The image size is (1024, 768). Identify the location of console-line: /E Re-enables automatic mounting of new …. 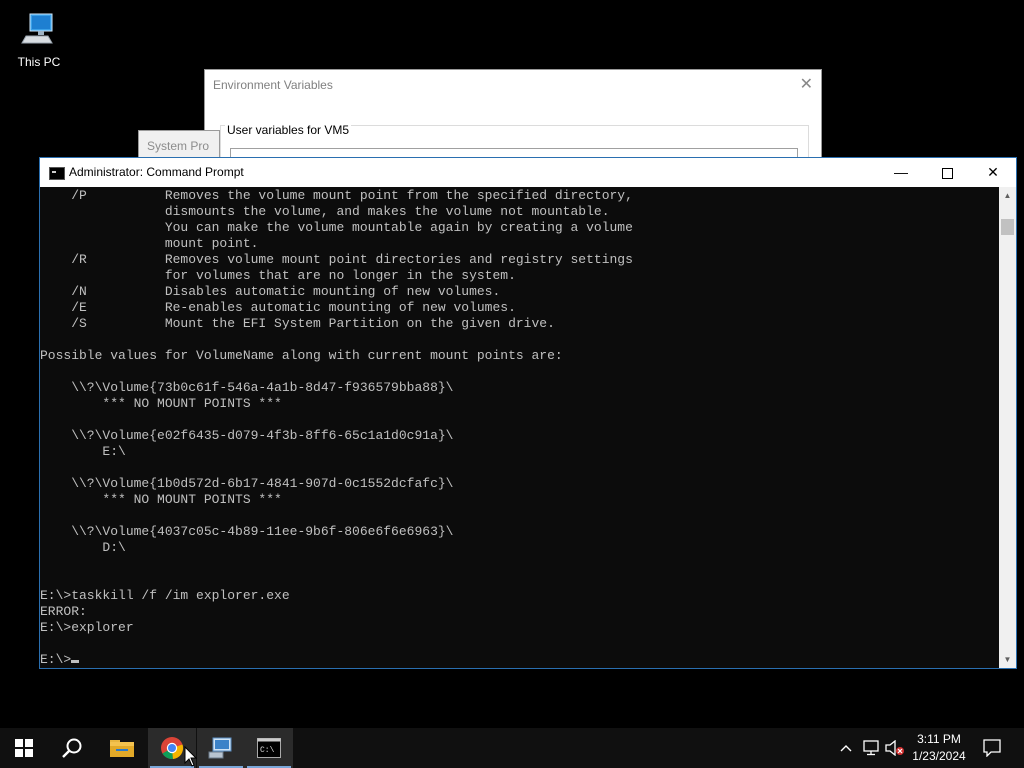
(278, 307).